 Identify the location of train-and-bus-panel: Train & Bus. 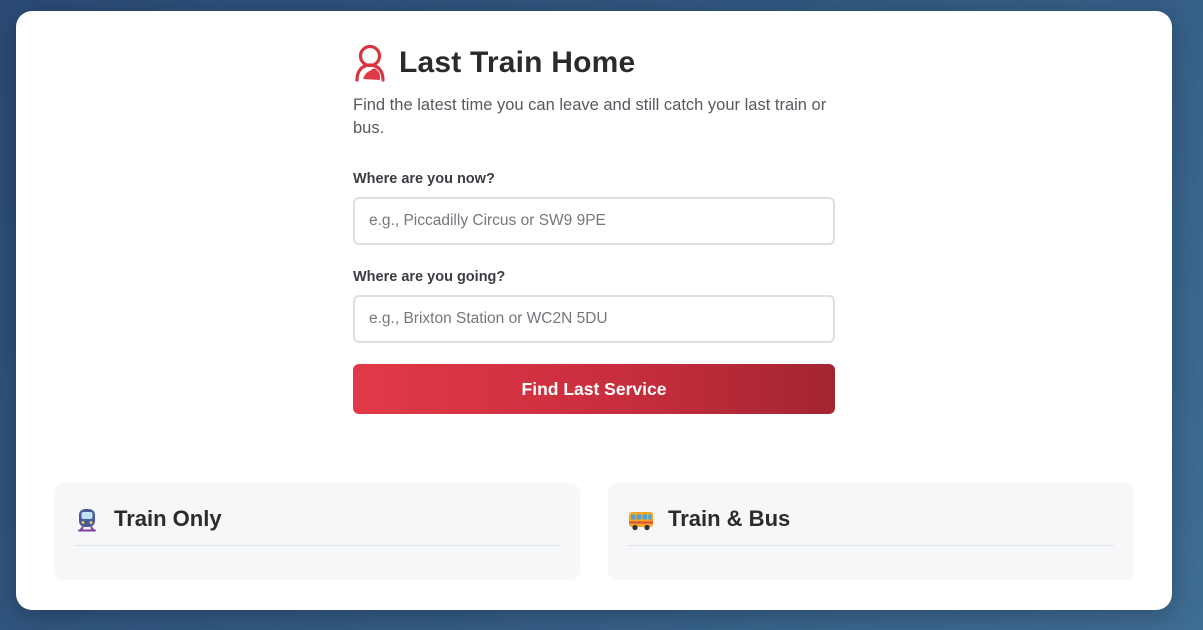
(871, 531).